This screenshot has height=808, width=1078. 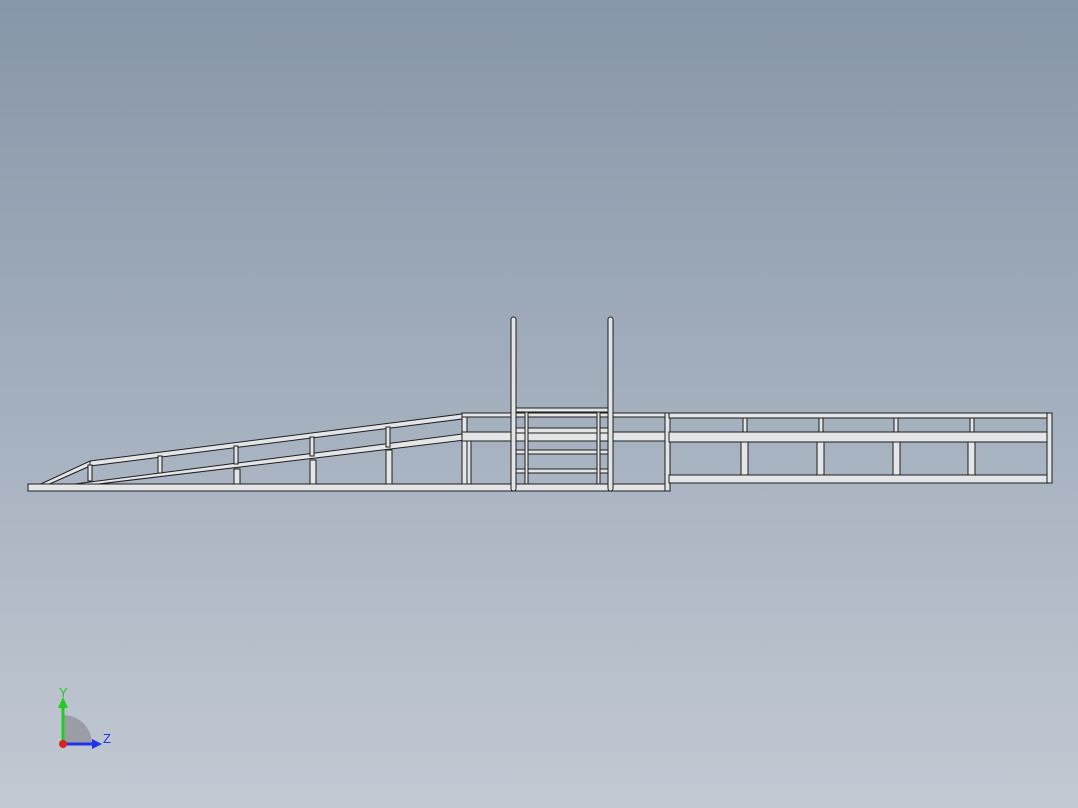 I want to click on orientation-triad: Y Z, so click(x=84, y=717).